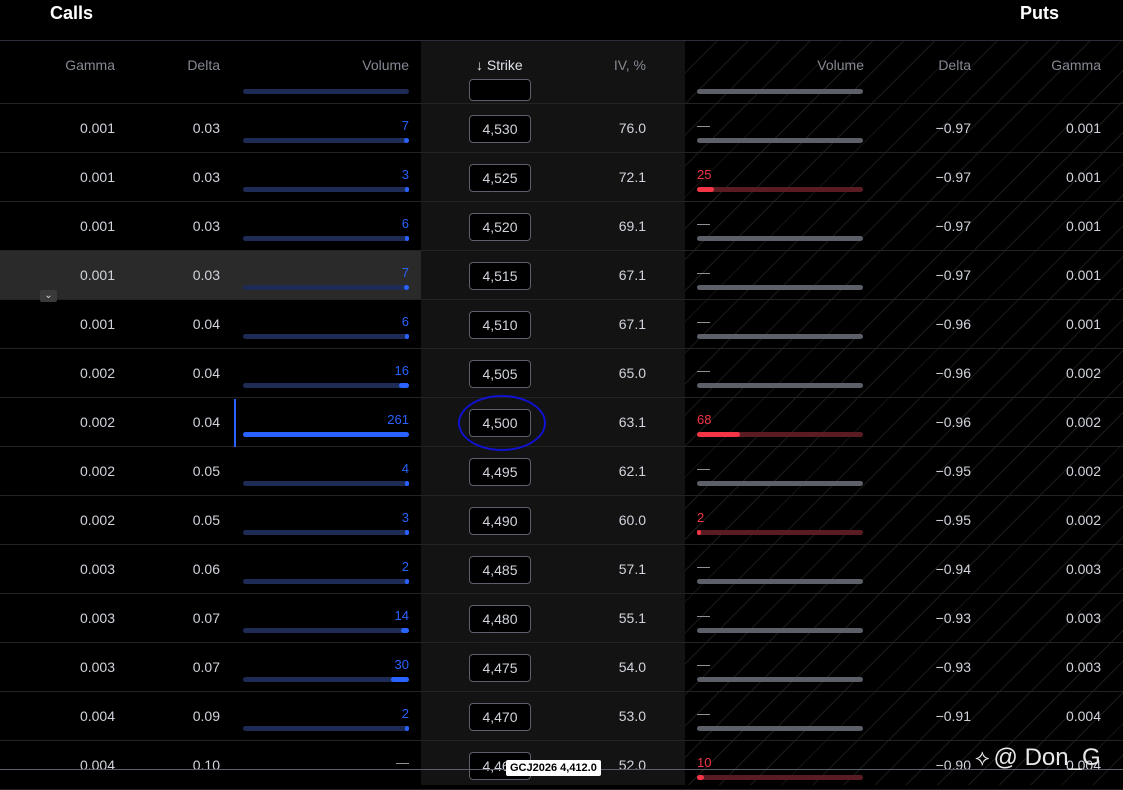 This screenshot has width=1123, height=790. I want to click on put-delta: −0.90, so click(953, 765).